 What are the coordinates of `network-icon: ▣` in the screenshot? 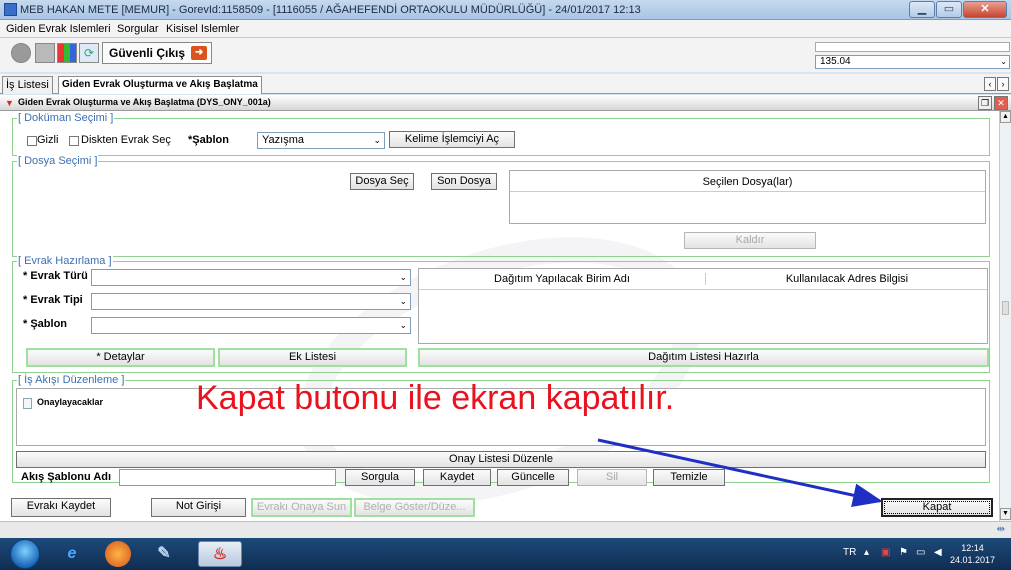 It's located at (885, 552).